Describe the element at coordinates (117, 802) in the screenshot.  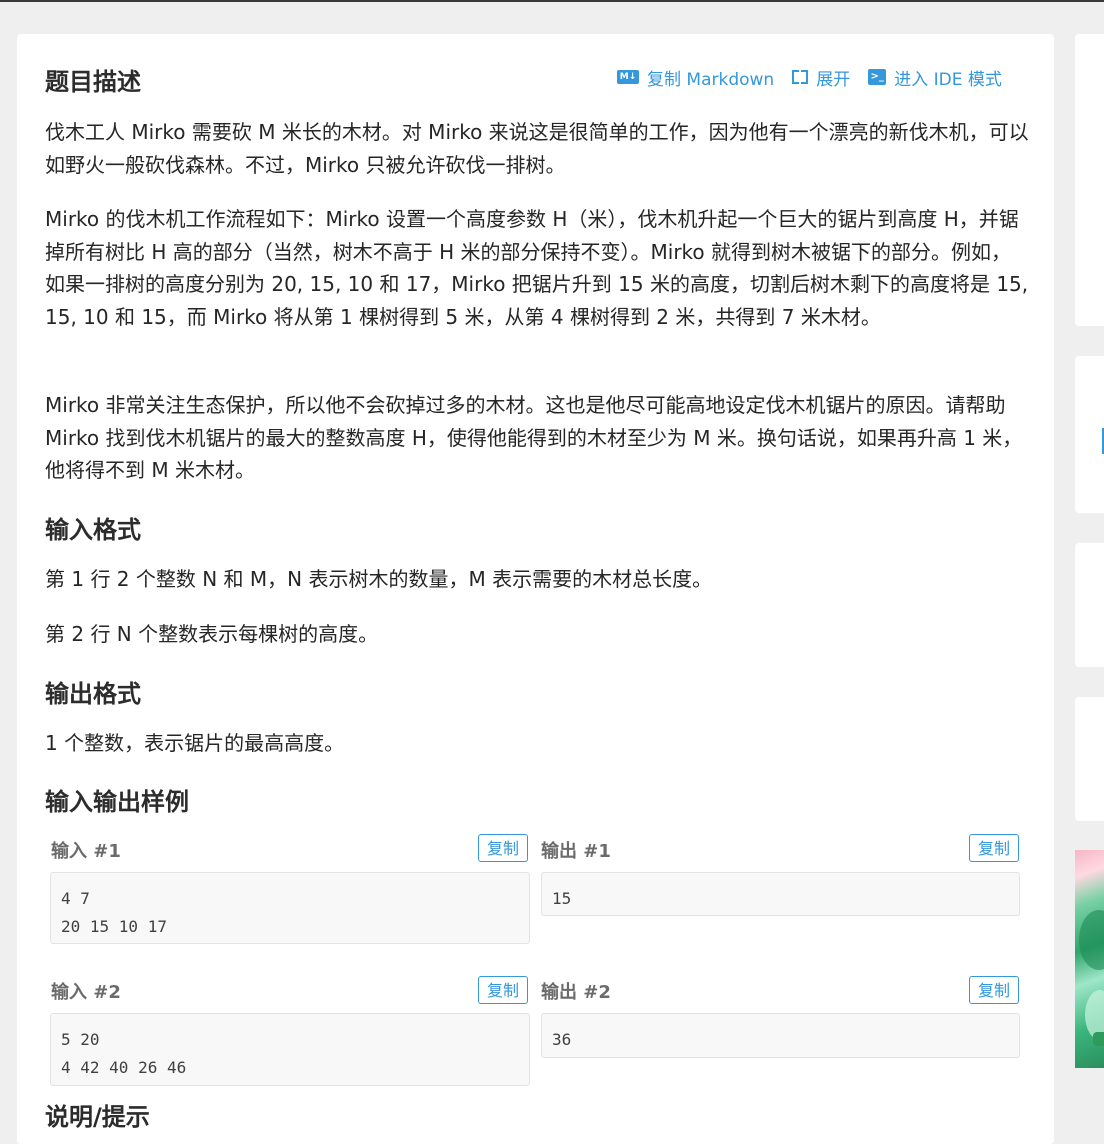
I see `samples-heading: 输入输出样例` at that location.